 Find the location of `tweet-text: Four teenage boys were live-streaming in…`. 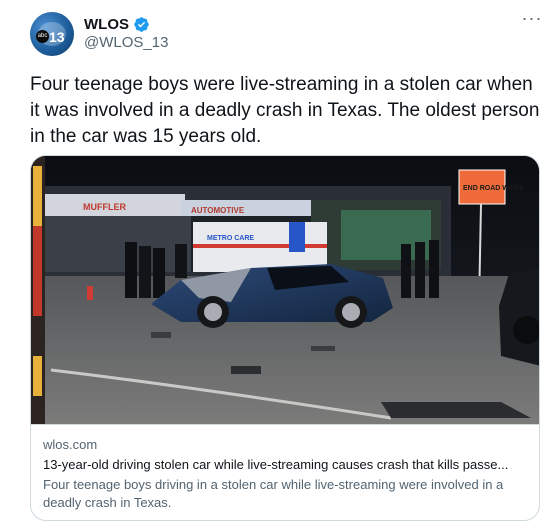

tweet-text: Four teenage boys were live-streaming in… is located at coordinates (285, 110).